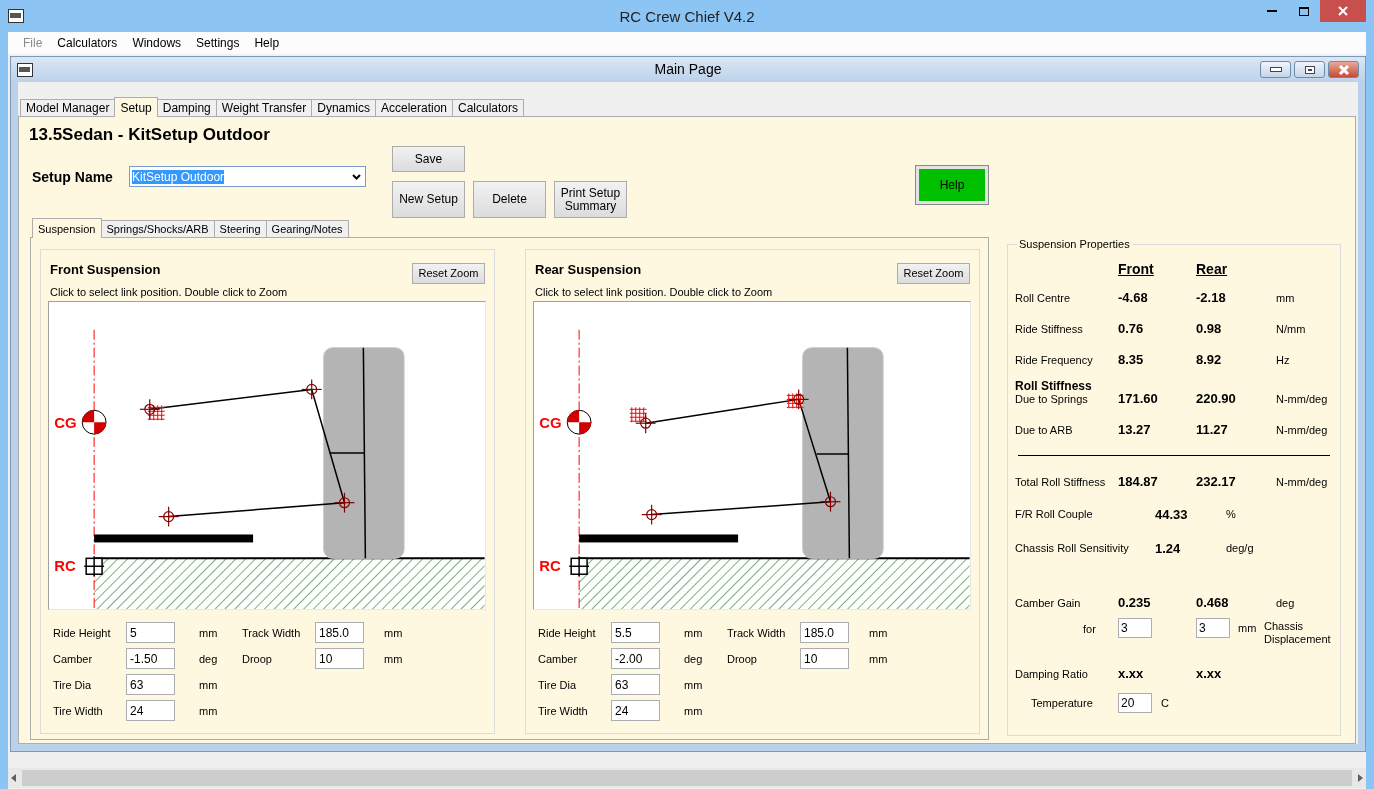 Image resolution: width=1374 pixels, height=789 pixels. I want to click on setup-title: 13.5Sedan - KitSetup Outdoor, so click(150, 135).